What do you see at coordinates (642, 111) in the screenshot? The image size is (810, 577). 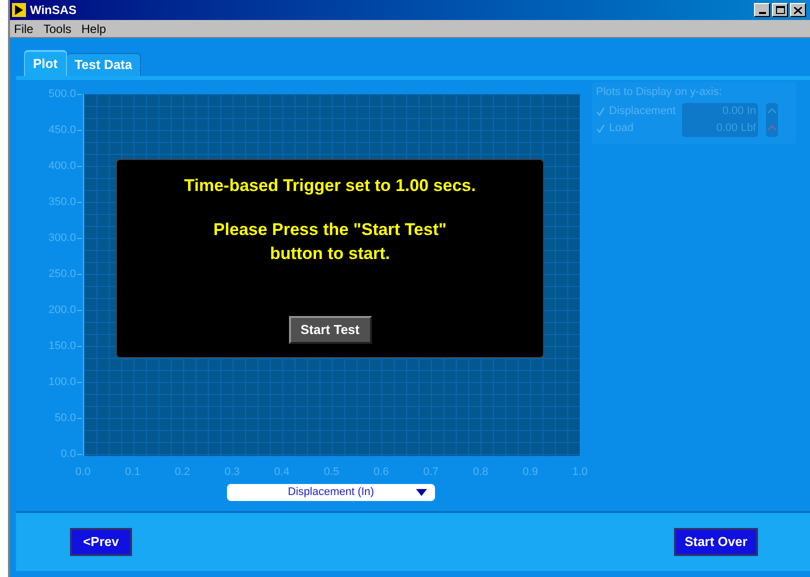 I see `plot-label: Displacement` at bounding box center [642, 111].